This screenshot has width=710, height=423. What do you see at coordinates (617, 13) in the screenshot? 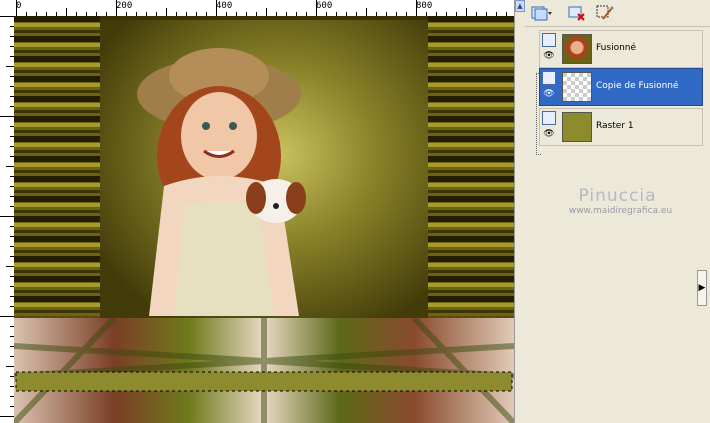
I see `layers-toolbar` at bounding box center [617, 13].